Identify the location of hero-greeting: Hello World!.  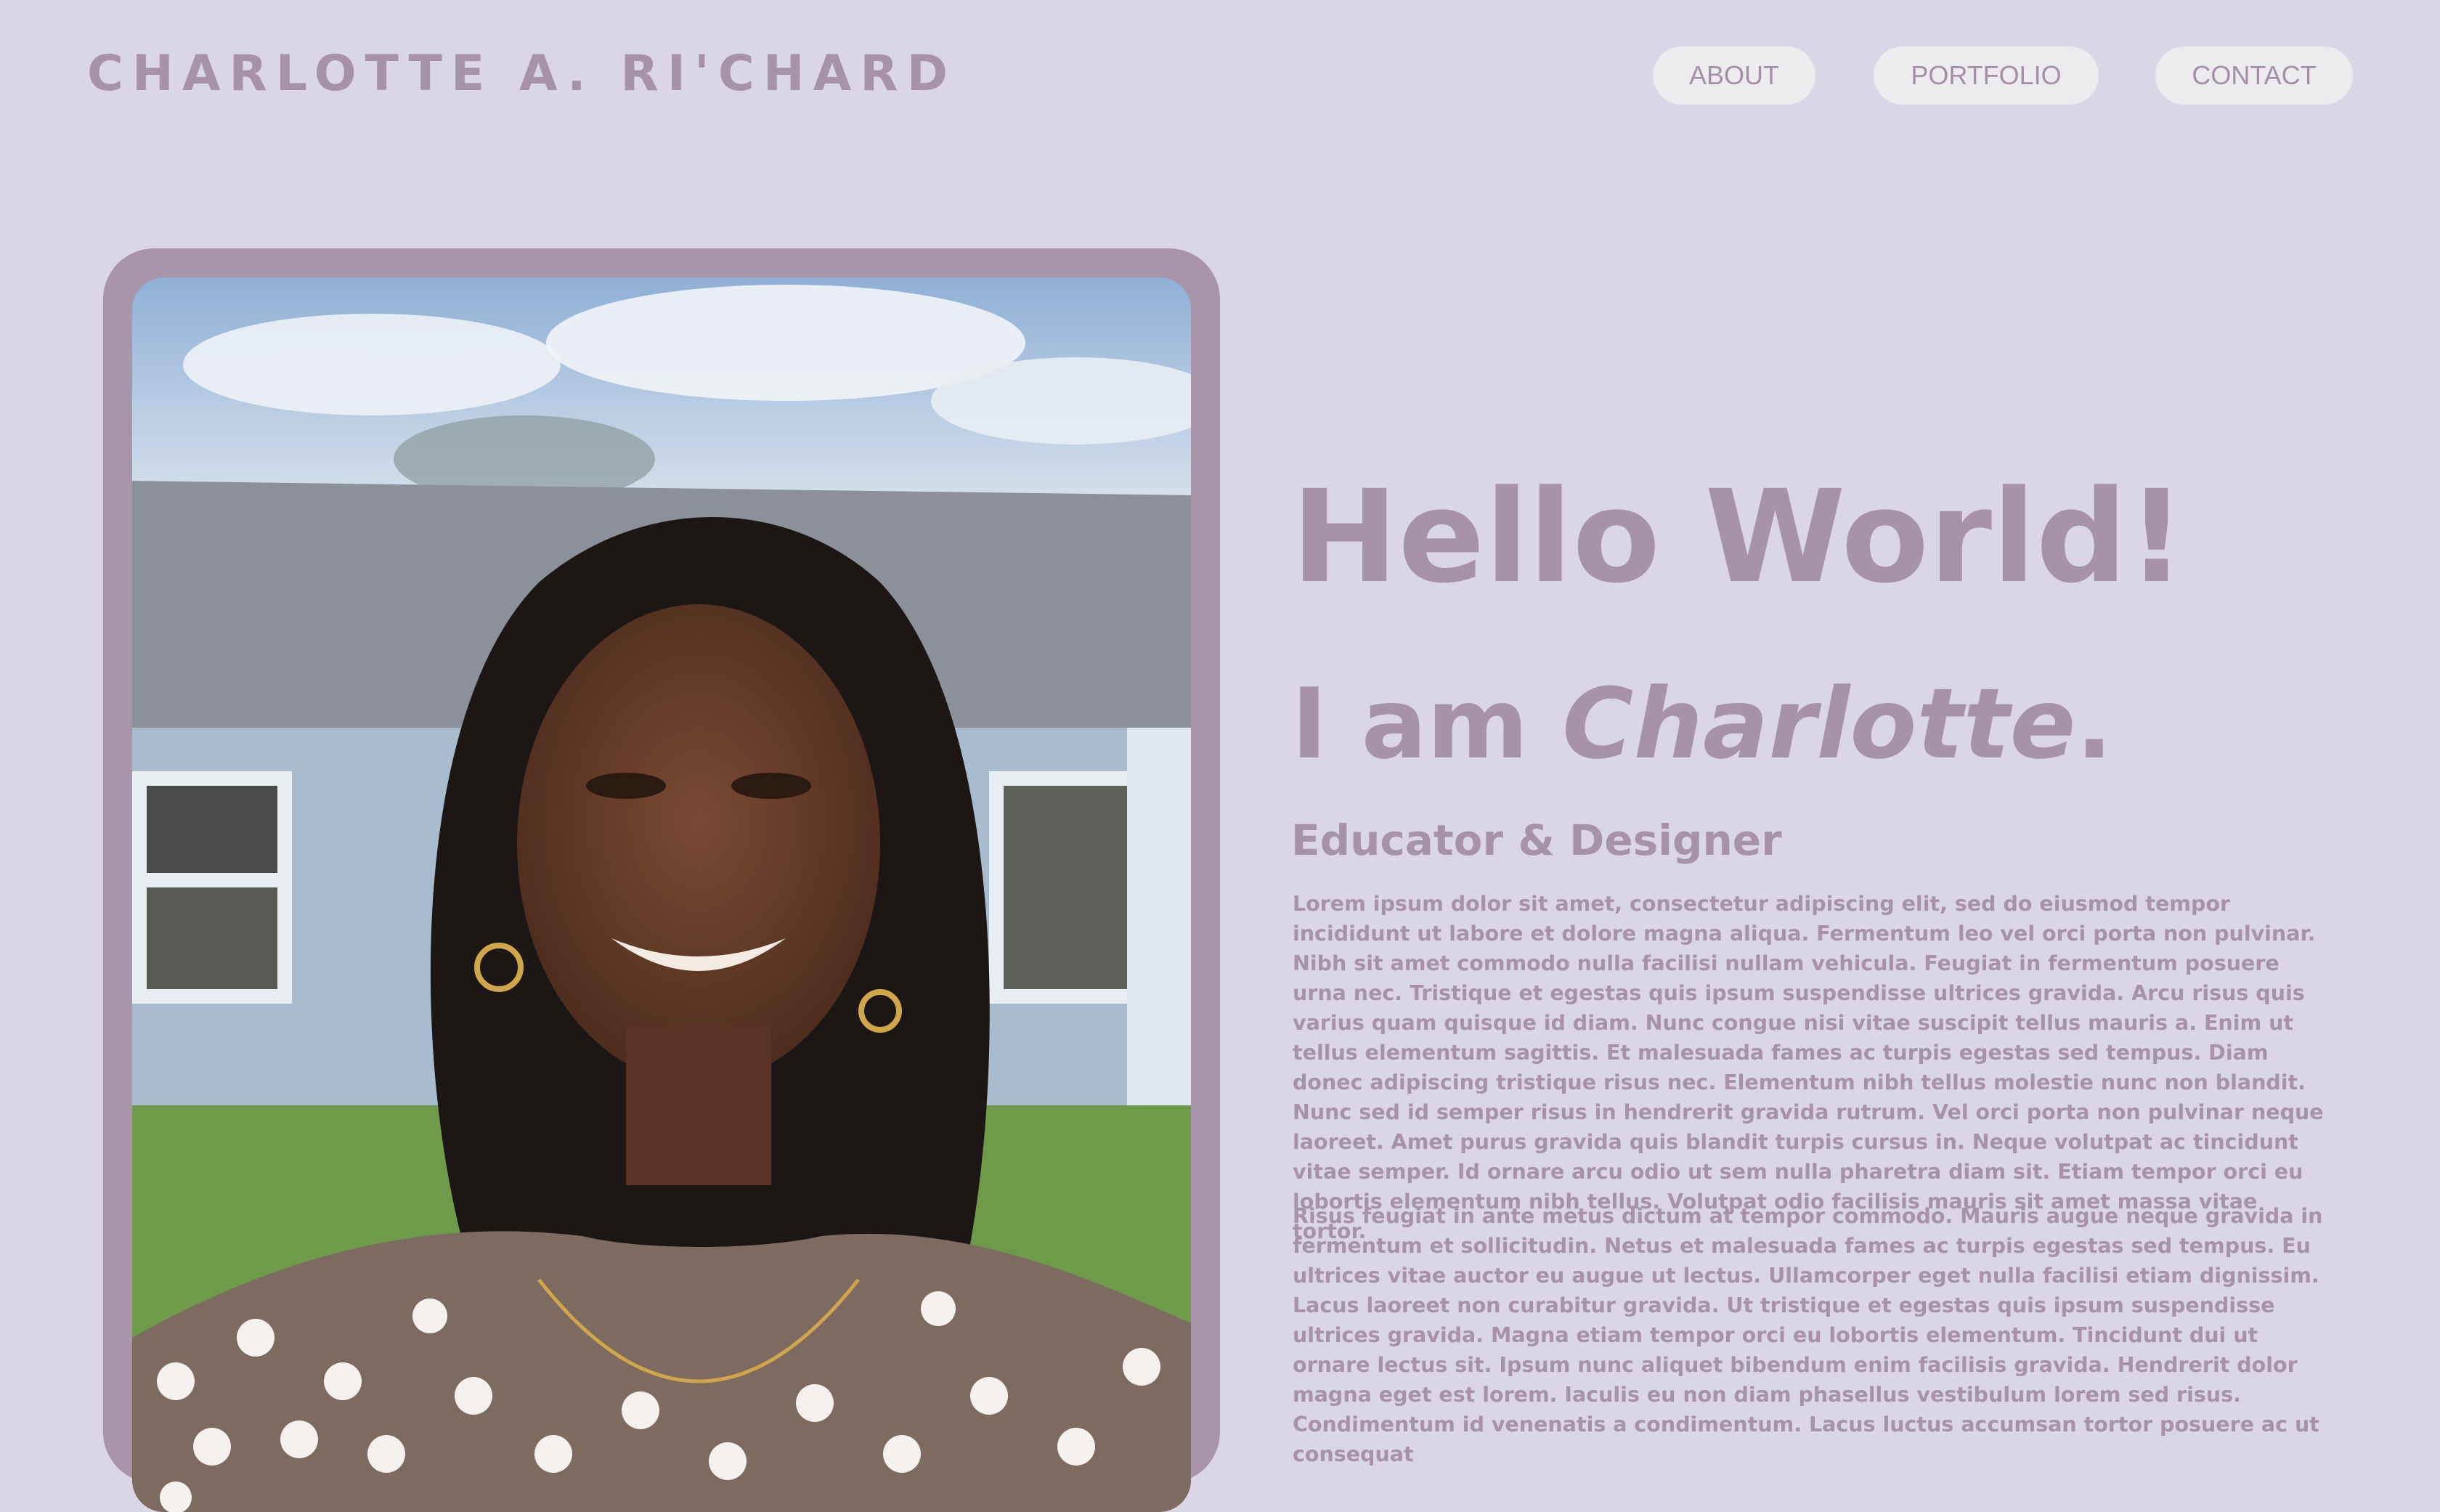
(1738, 537).